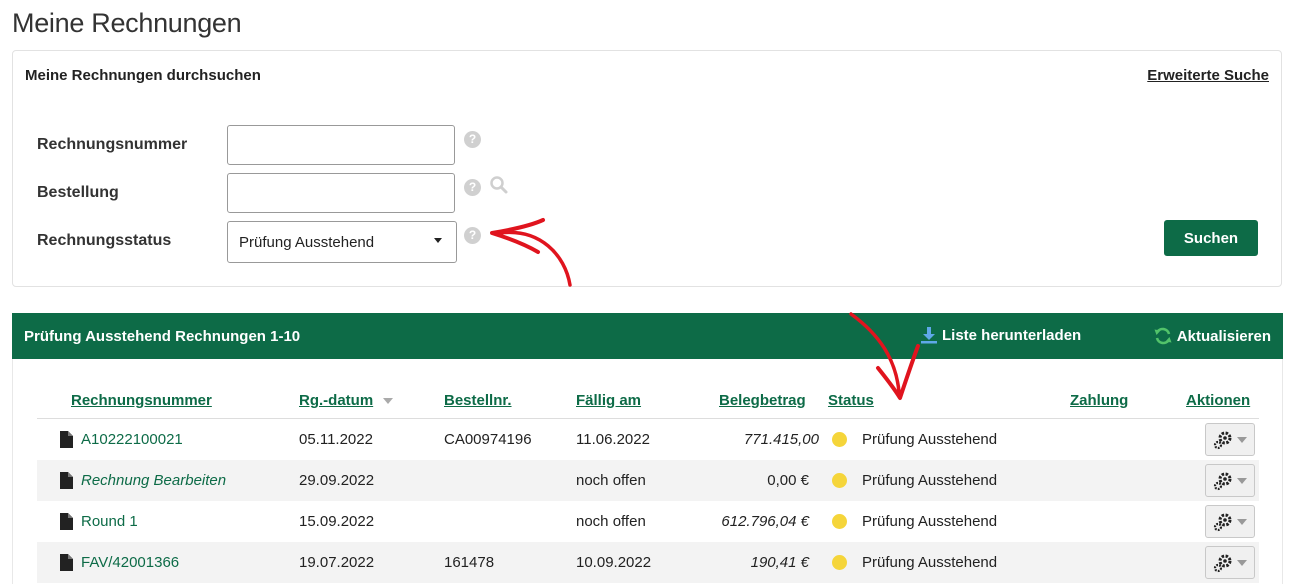 The height and width of the screenshot is (584, 1298). What do you see at coordinates (779, 562) in the screenshot?
I see `invoice-amount: 190,41 €` at bounding box center [779, 562].